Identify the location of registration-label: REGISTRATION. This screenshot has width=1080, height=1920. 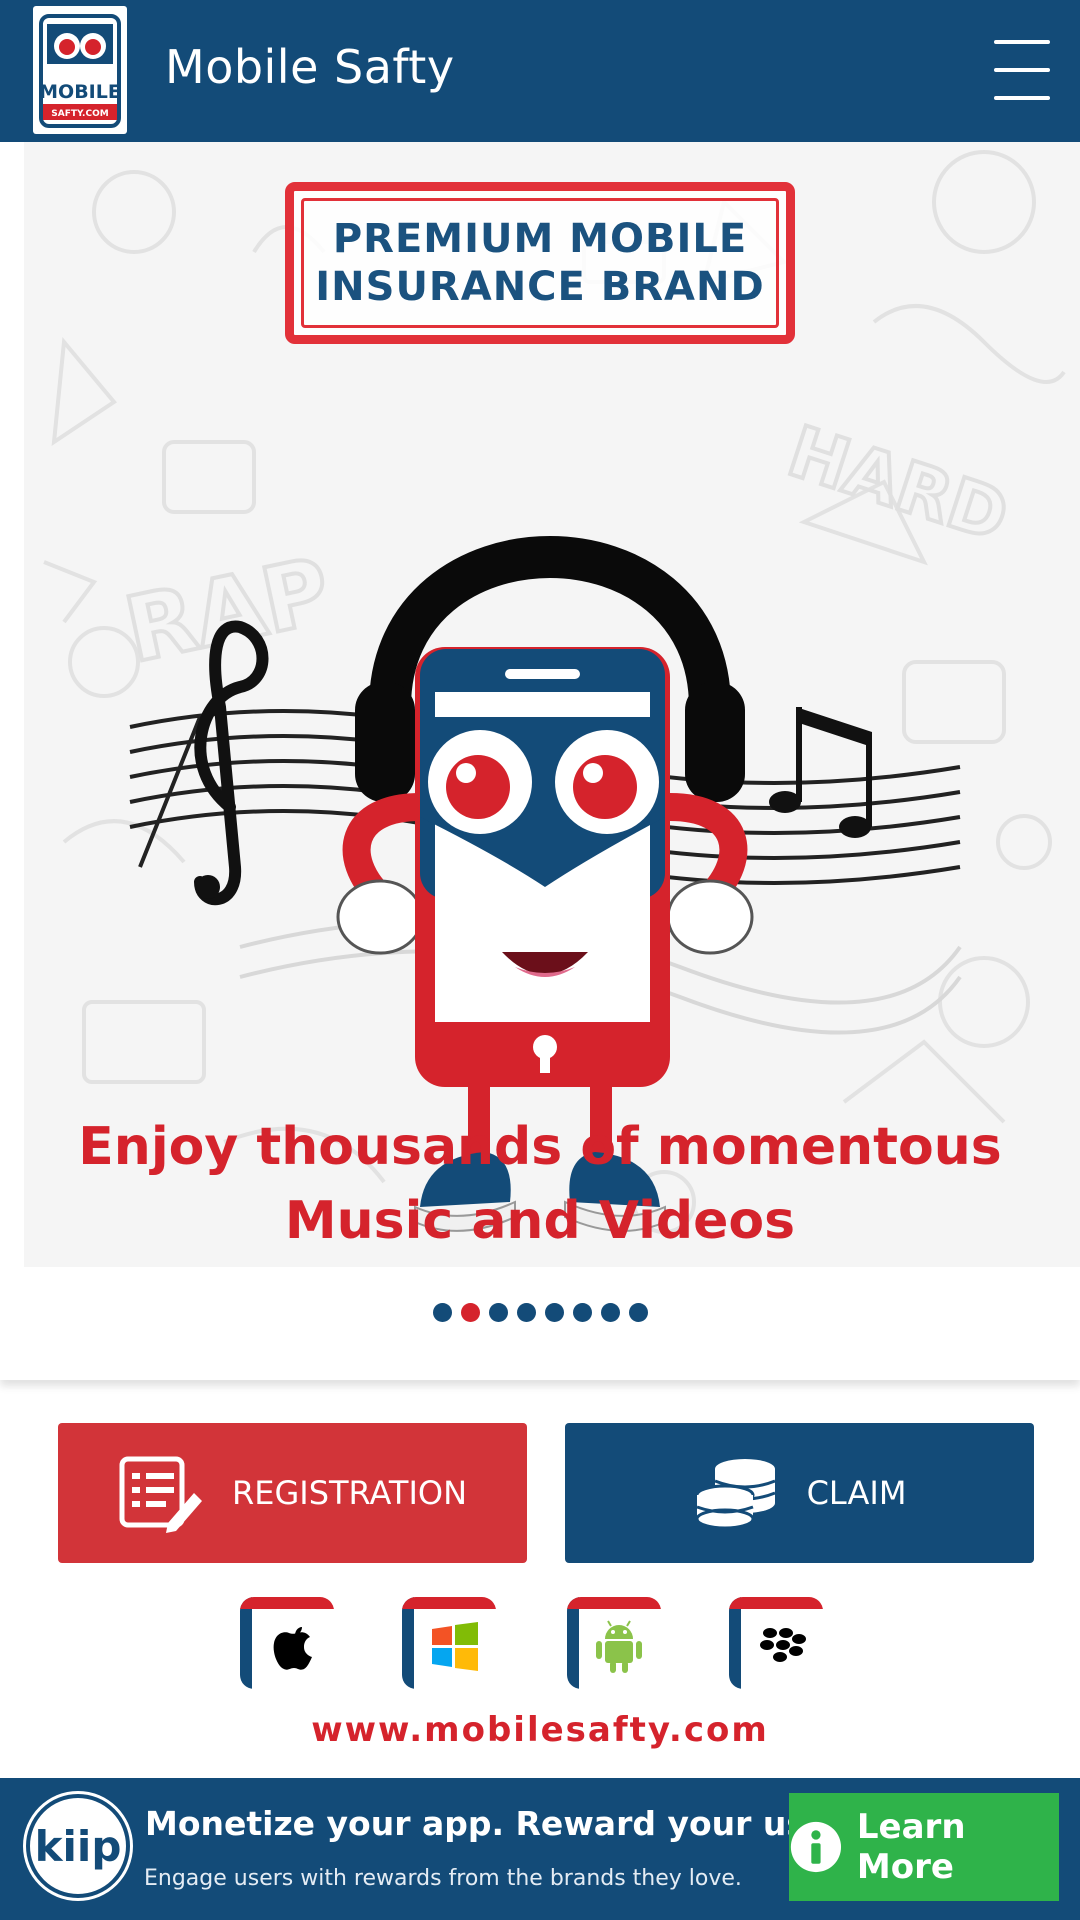
(349, 1493).